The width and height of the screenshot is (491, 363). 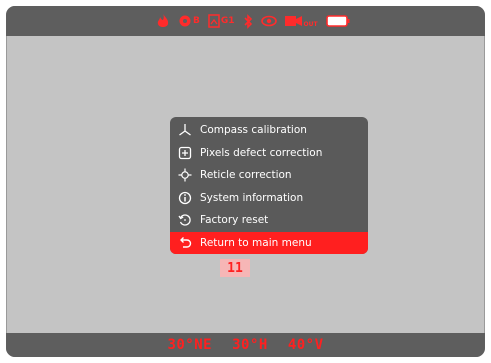 I want to click on menu-item-label: Factory reset, so click(x=234, y=220).